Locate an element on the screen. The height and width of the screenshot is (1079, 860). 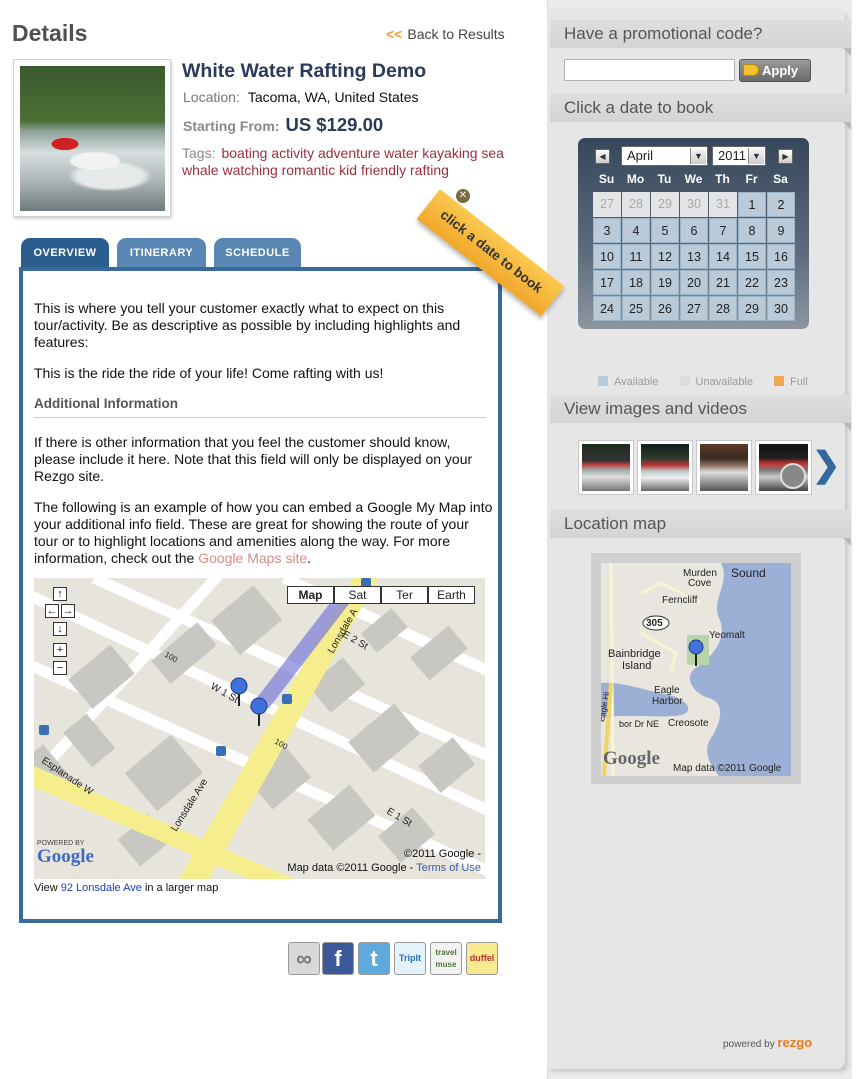
view-prefix: View is located at coordinates (46, 888).